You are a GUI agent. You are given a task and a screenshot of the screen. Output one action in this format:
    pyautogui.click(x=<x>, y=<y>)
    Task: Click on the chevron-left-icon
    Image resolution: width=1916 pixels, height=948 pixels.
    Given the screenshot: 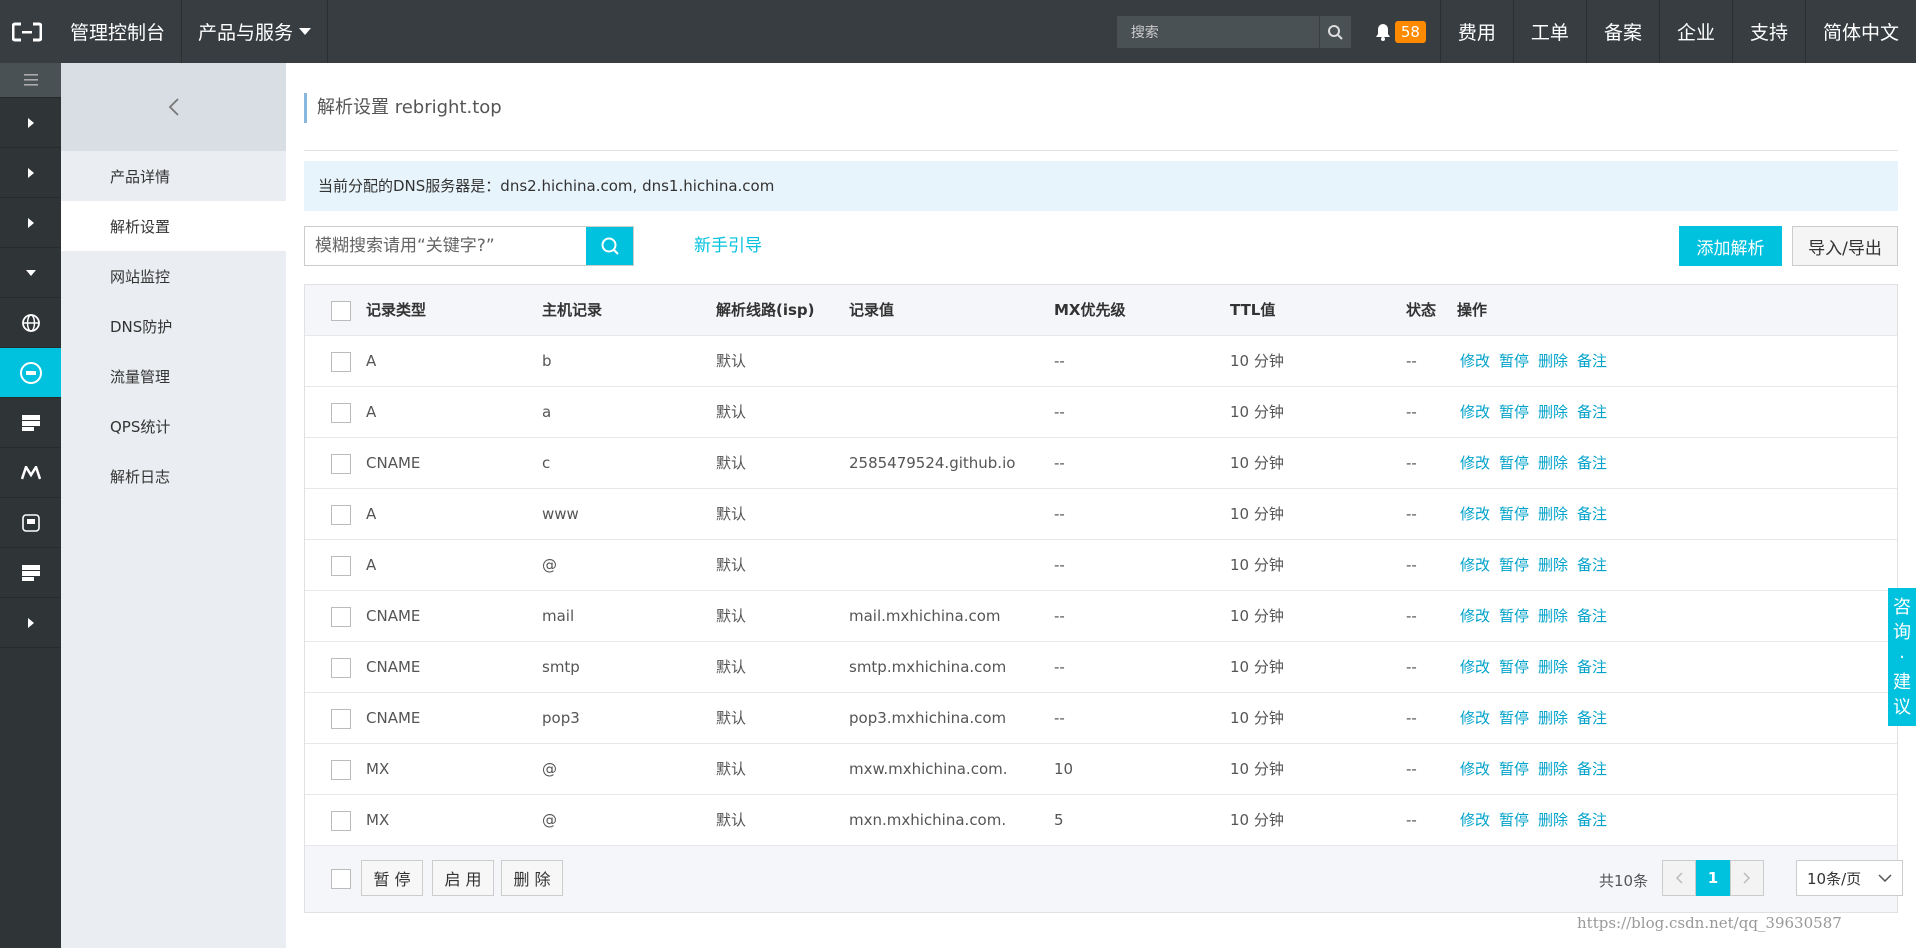 What is the action you would take?
    pyautogui.click(x=1679, y=878)
    